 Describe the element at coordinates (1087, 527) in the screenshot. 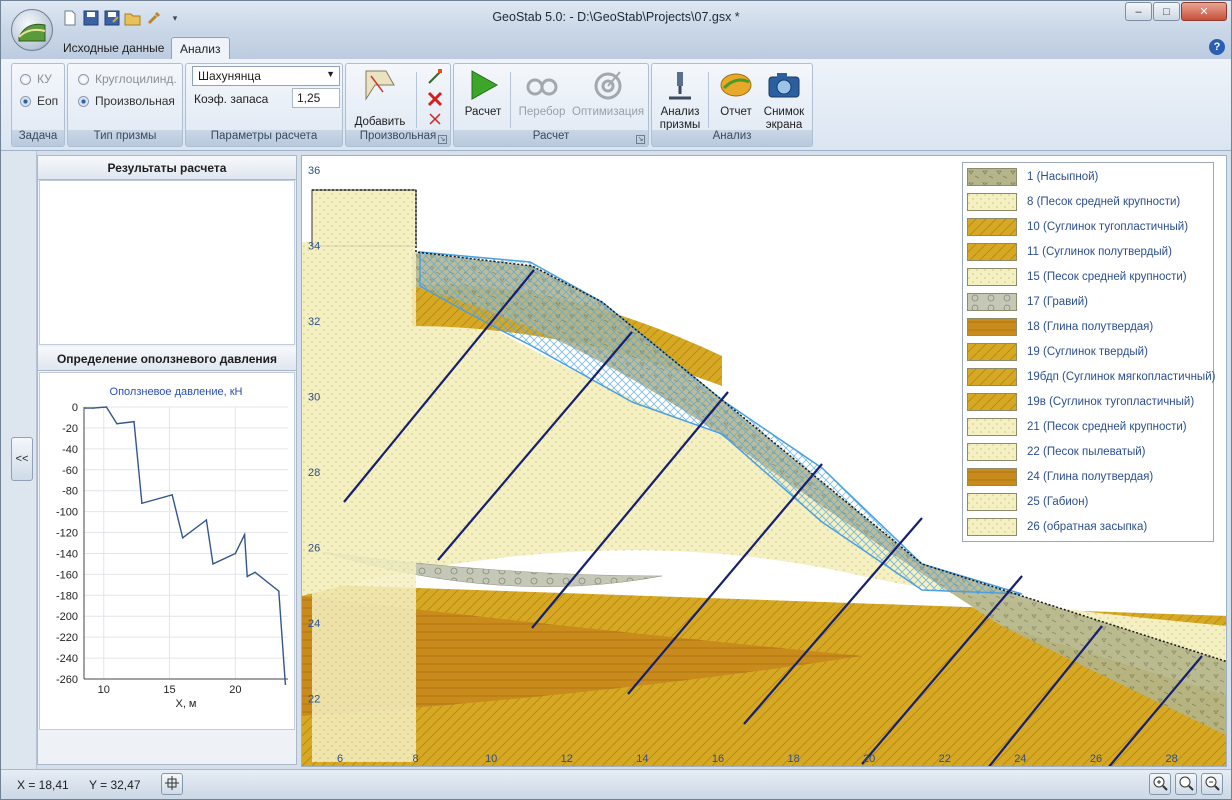

I see `legend-label: 26 (обратная засыпка)` at that location.